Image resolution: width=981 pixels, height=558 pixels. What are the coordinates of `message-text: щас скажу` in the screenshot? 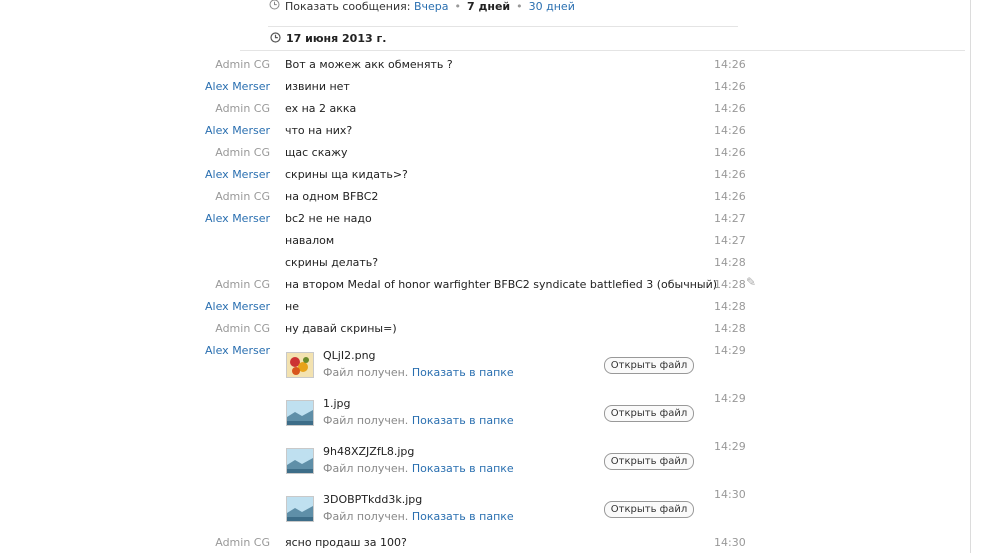 It's located at (316, 152).